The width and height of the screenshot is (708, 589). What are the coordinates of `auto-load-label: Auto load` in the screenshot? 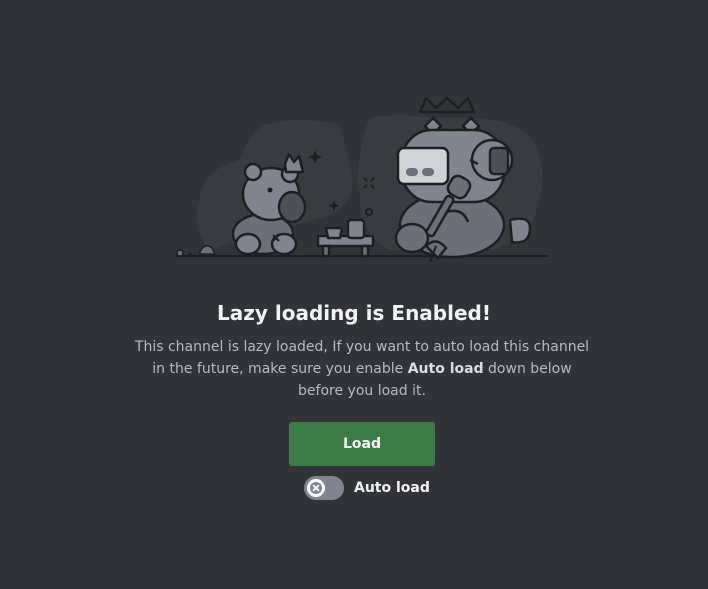 It's located at (392, 488).